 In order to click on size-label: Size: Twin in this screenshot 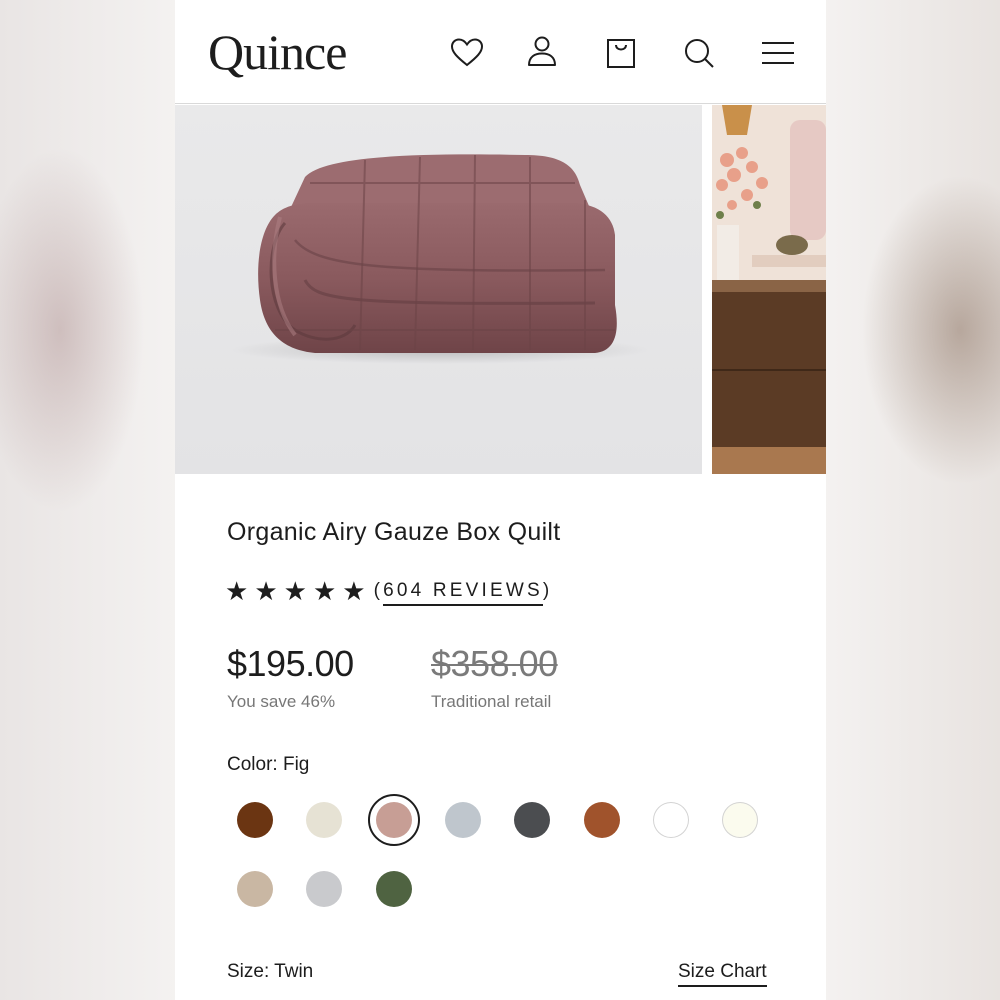, I will do `click(270, 971)`.